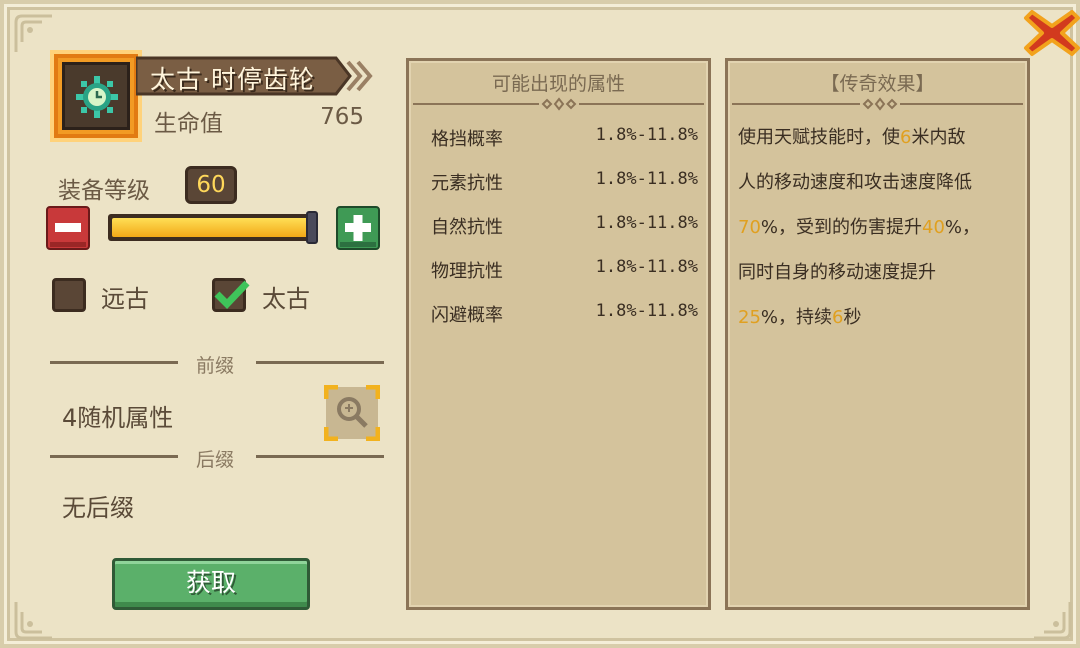 The width and height of the screenshot is (1080, 648). Describe the element at coordinates (211, 185) in the screenshot. I see `level-value-badge: 60` at that location.